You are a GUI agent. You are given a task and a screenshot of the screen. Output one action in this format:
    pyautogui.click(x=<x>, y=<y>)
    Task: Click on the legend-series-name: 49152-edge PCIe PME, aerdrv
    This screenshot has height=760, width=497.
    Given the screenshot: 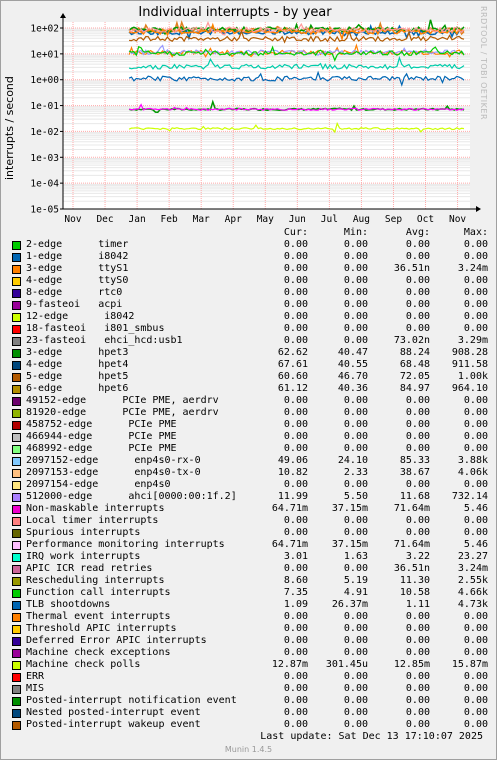 What is the action you would take?
    pyautogui.click(x=122, y=400)
    